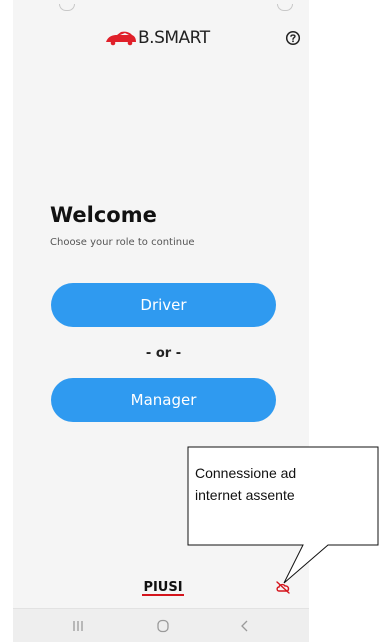 The width and height of the screenshot is (385, 642). I want to click on callout-line: internet assente, so click(245, 495).